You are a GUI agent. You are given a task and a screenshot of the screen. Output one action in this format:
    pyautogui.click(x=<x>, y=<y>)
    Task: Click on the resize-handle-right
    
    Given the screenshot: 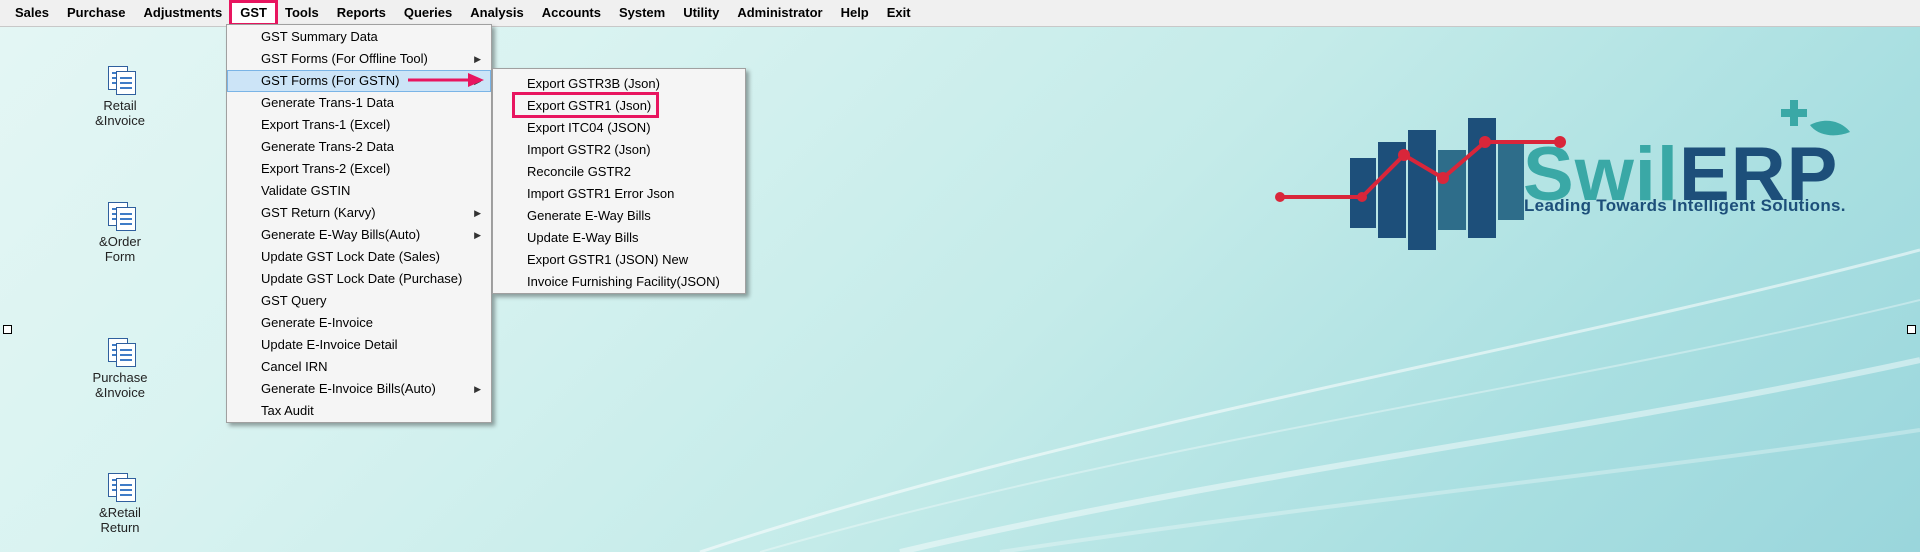 What is the action you would take?
    pyautogui.click(x=1911, y=329)
    